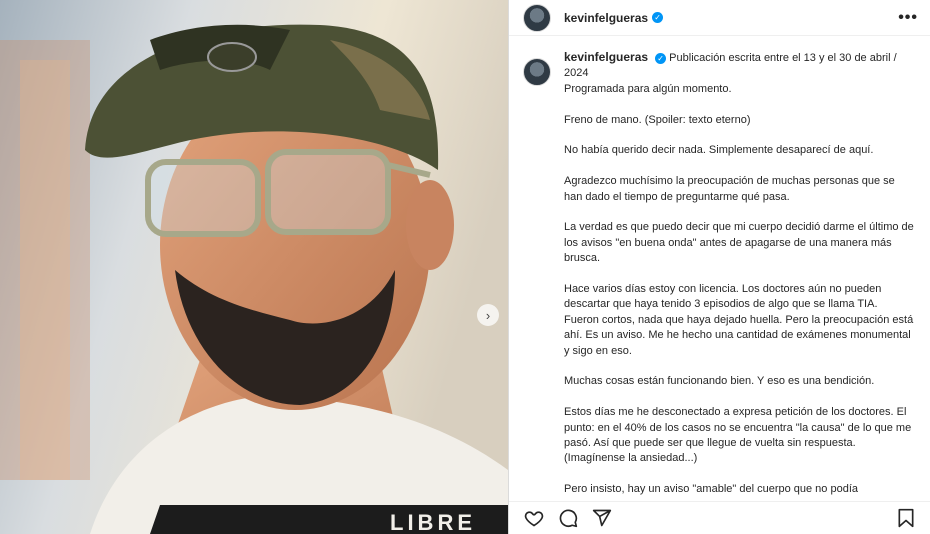  What do you see at coordinates (606, 18) in the screenshot?
I see `header-username: kevinfelgueras` at bounding box center [606, 18].